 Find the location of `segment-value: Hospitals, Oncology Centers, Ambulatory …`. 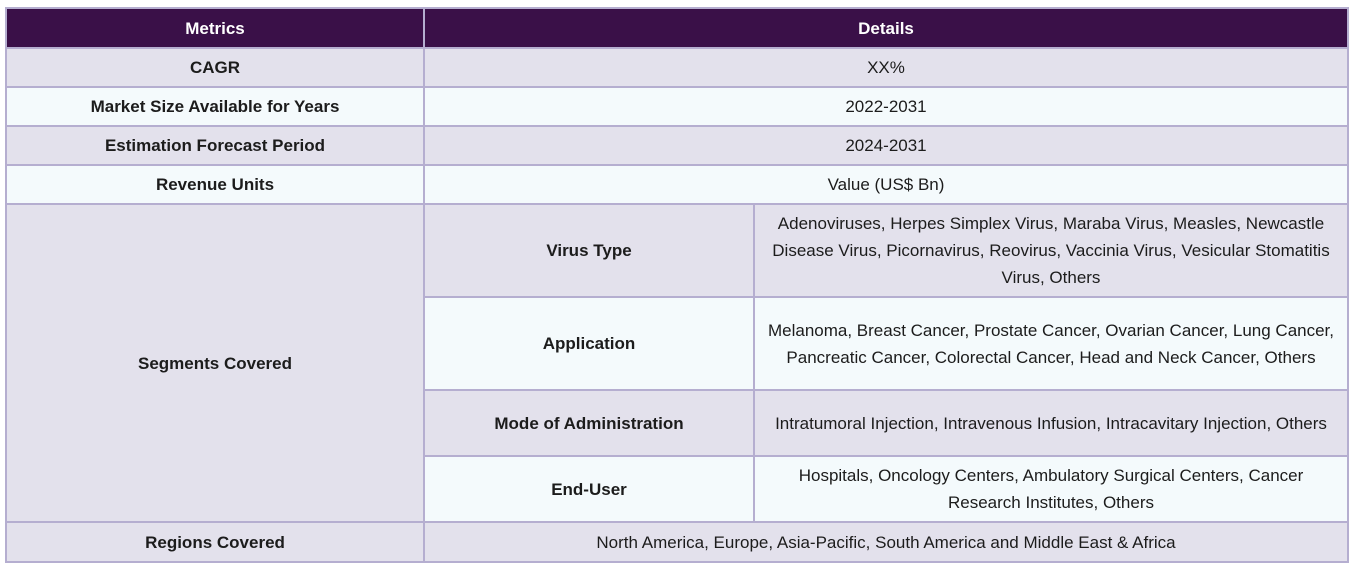

segment-value: Hospitals, Oncology Centers, Ambulatory … is located at coordinates (1051, 489).